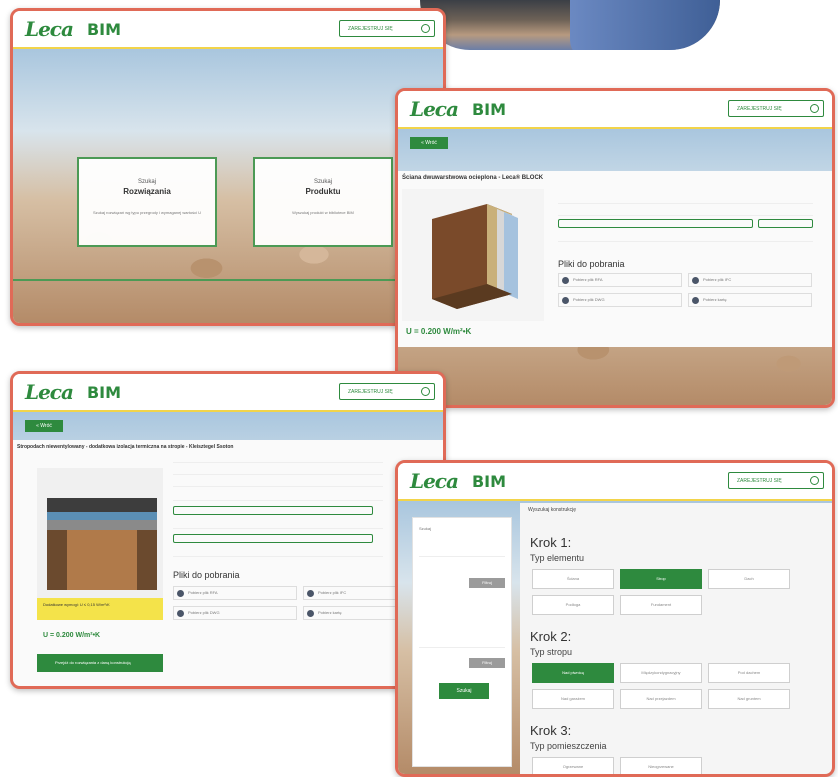  I want to click on option-ceiling-selected: Nad piwnicą, so click(573, 673).